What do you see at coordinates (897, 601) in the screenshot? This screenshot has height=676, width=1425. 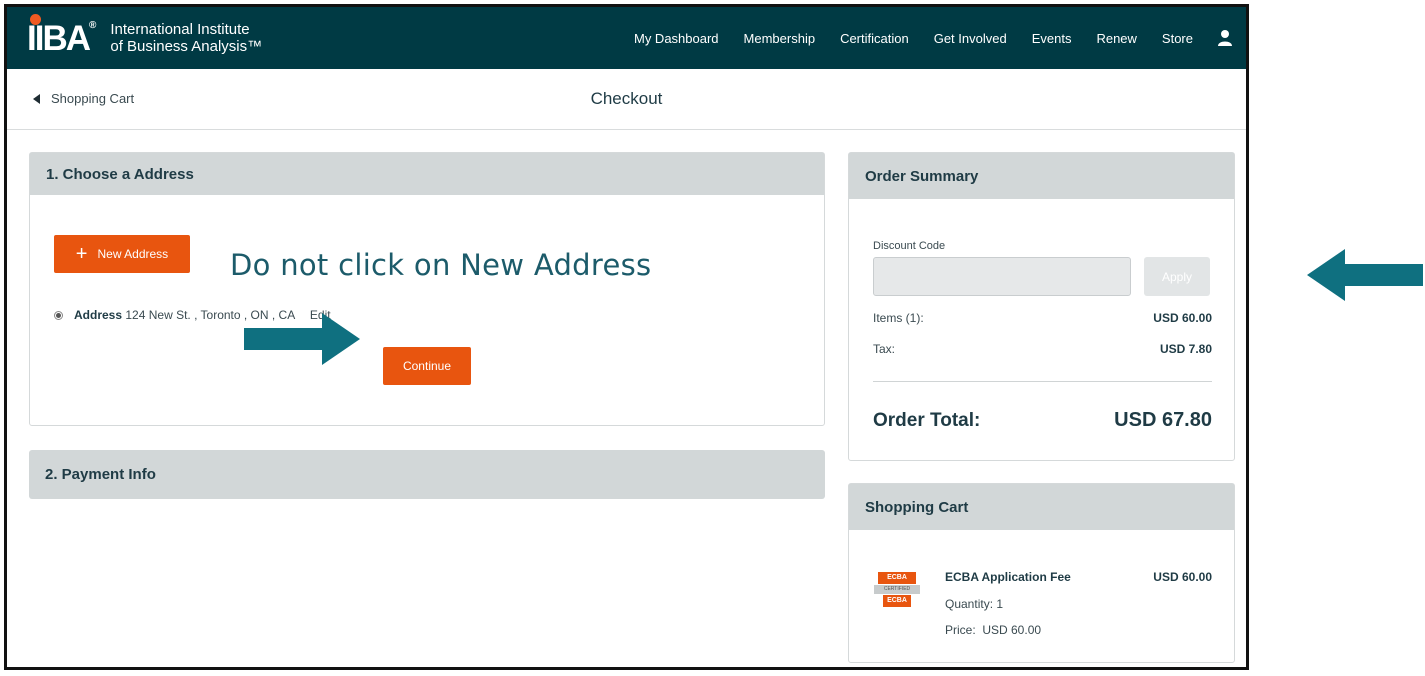 I see `badge-bottom: ECBA` at bounding box center [897, 601].